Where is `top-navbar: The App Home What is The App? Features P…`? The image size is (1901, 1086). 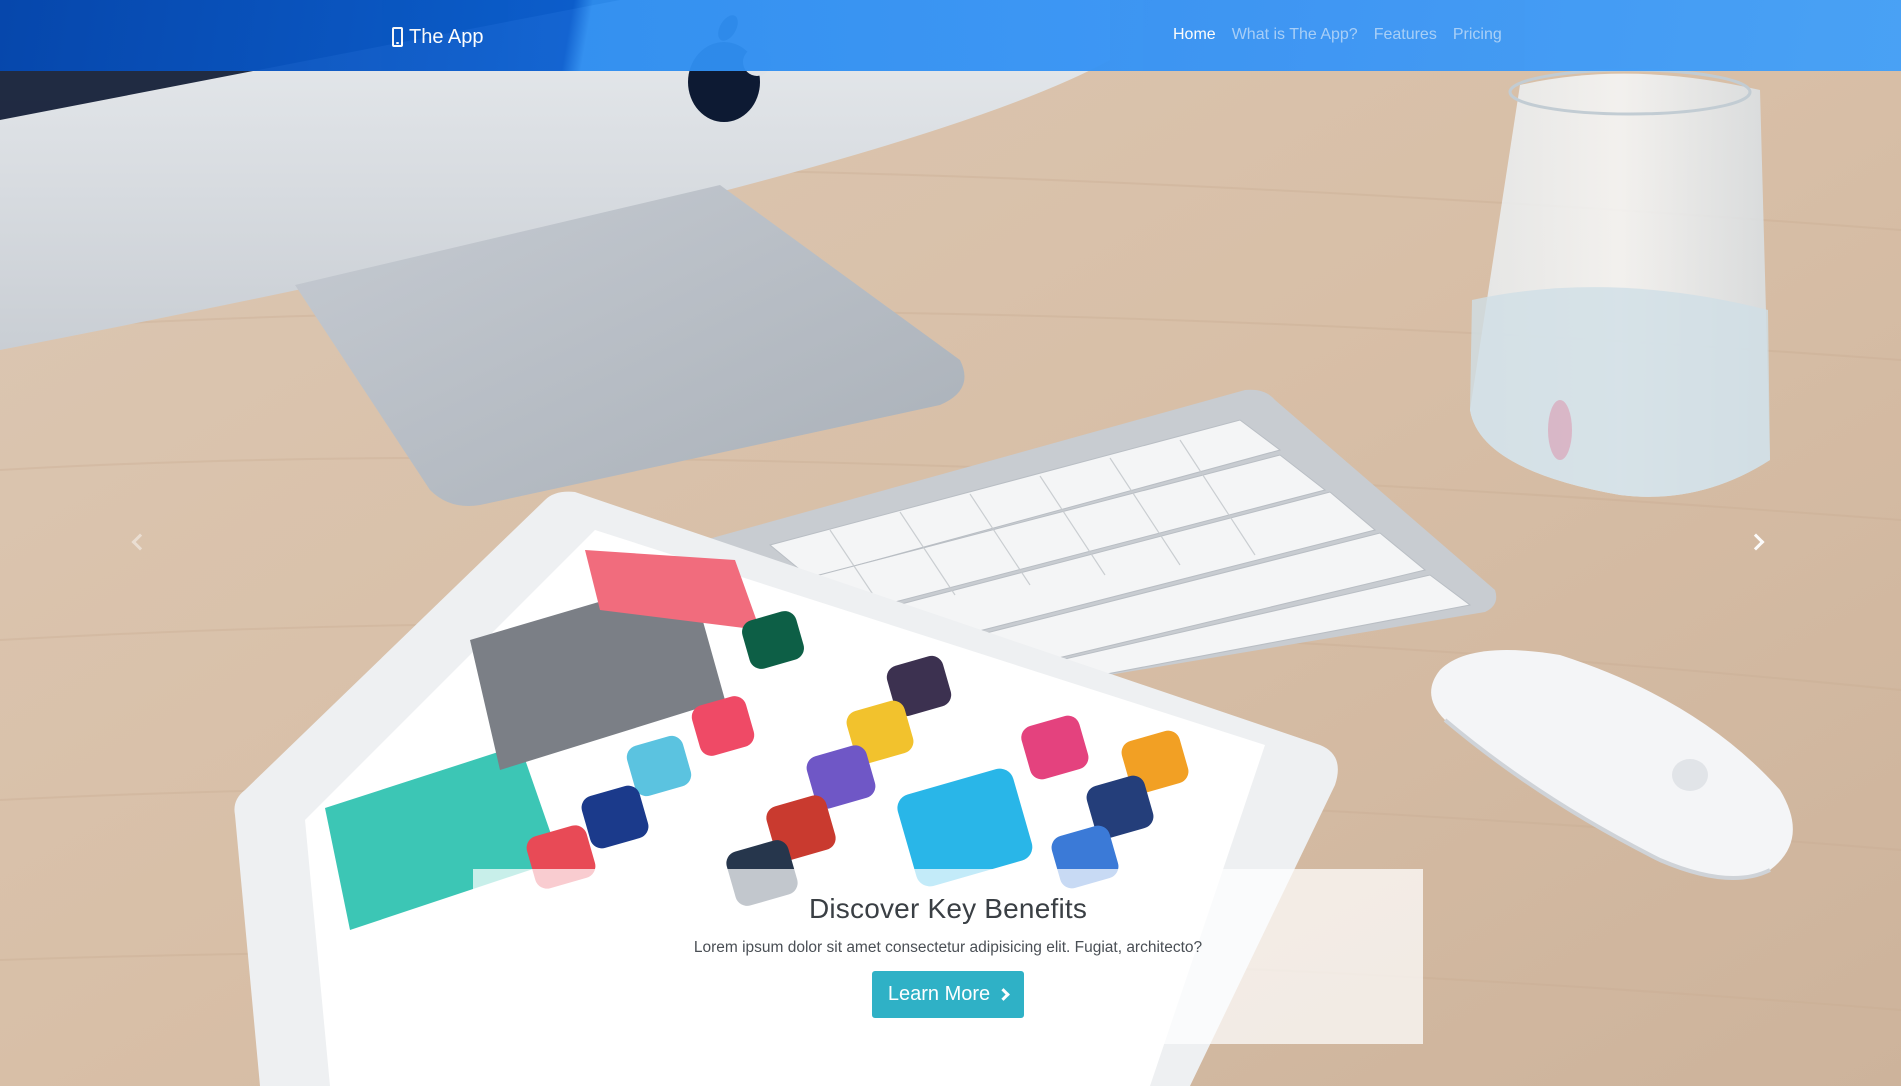 top-navbar: The App Home What is The App? Features P… is located at coordinates (950, 35).